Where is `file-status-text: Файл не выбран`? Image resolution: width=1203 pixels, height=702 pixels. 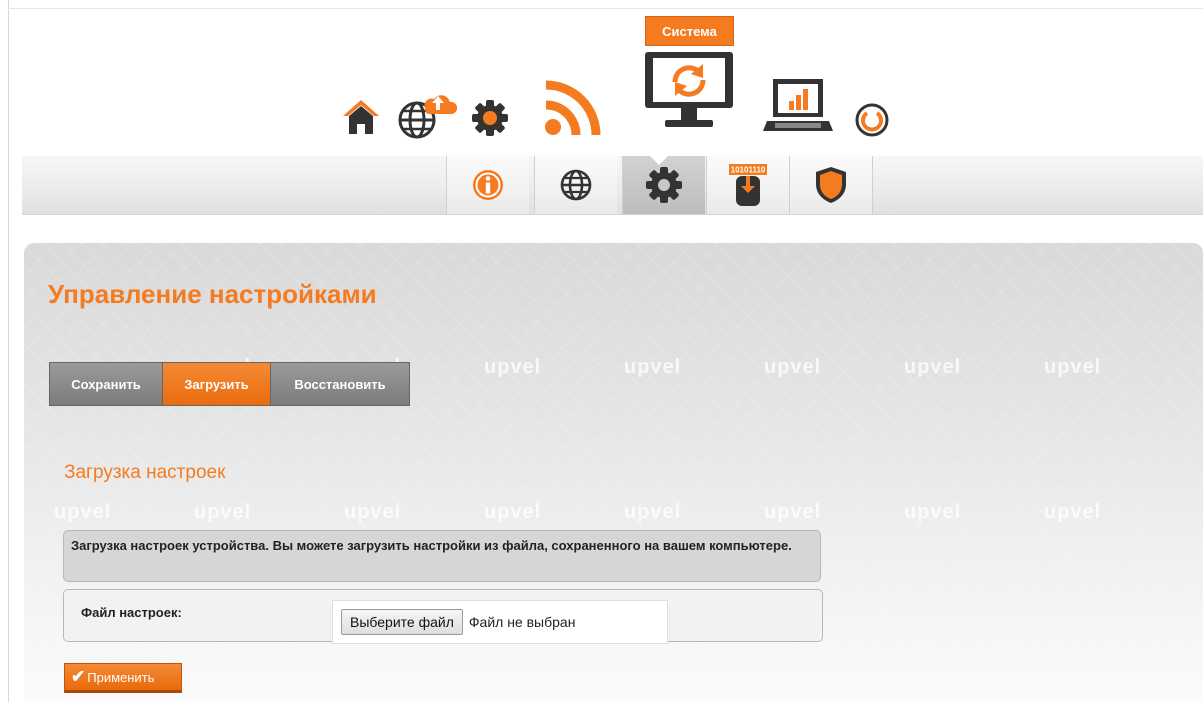 file-status-text: Файл не выбран is located at coordinates (522, 622).